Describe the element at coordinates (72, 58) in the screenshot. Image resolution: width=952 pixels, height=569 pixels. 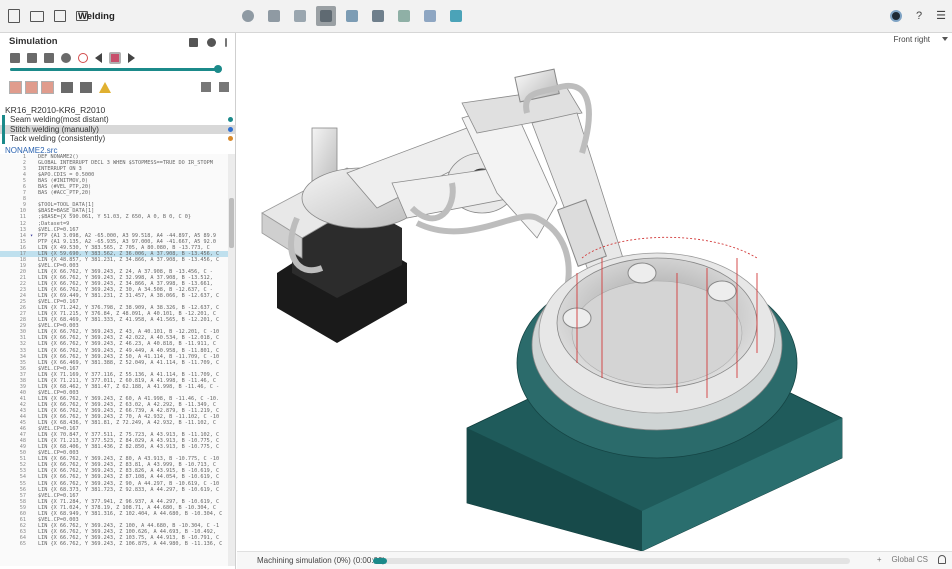
I see `playback-controls` at that location.